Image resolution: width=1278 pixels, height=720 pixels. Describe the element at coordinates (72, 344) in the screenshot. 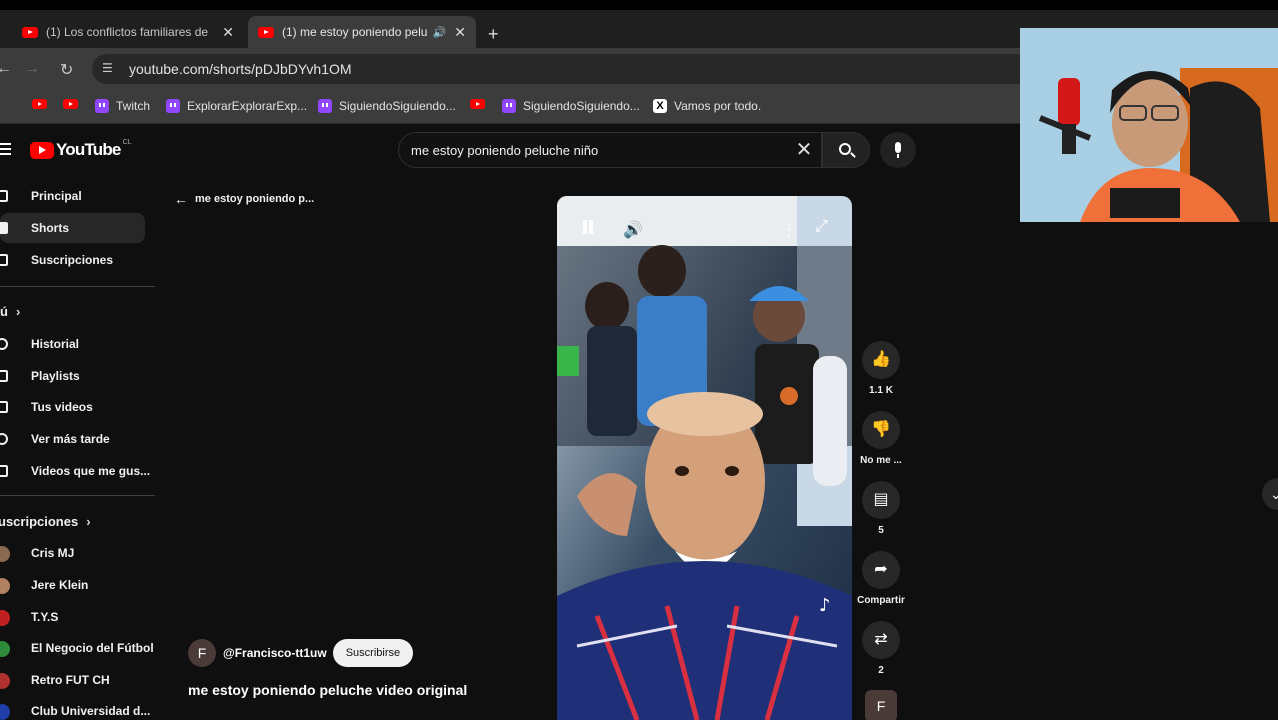

I see `sidebar-item-historial: Historial` at that location.